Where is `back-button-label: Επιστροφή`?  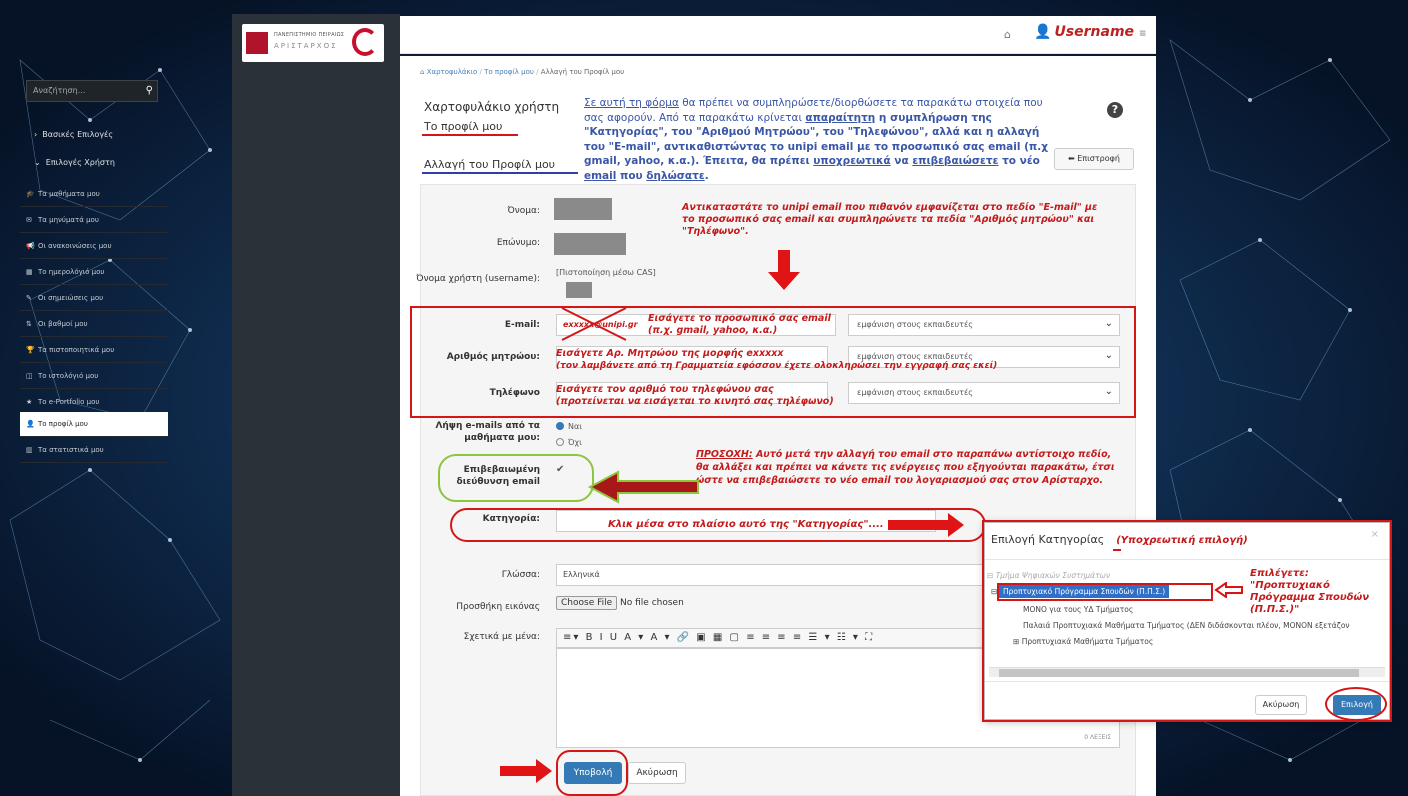
back-button-label: Επιστροφή is located at coordinates (1099, 158).